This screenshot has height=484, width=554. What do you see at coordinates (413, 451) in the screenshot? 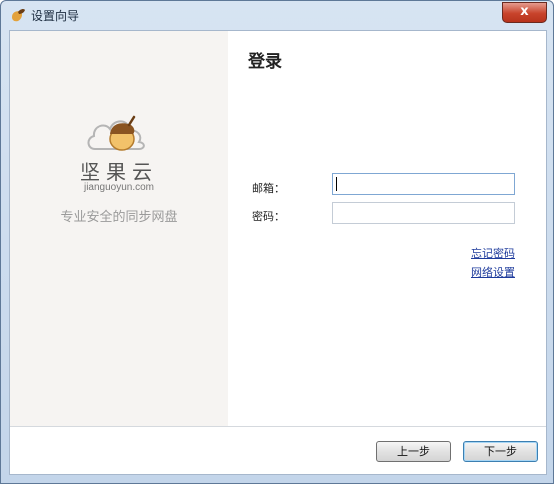
I see `back-button: 上一步` at bounding box center [413, 451].